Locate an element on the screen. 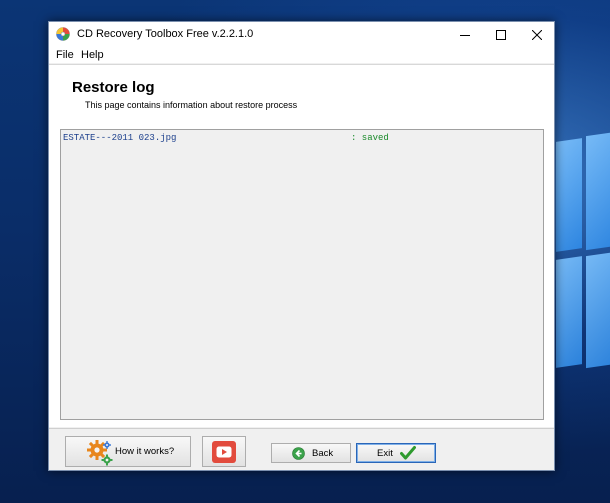  window-title: CD Recovery Toolbox Free v.2.2.1.0 is located at coordinates (165, 34).